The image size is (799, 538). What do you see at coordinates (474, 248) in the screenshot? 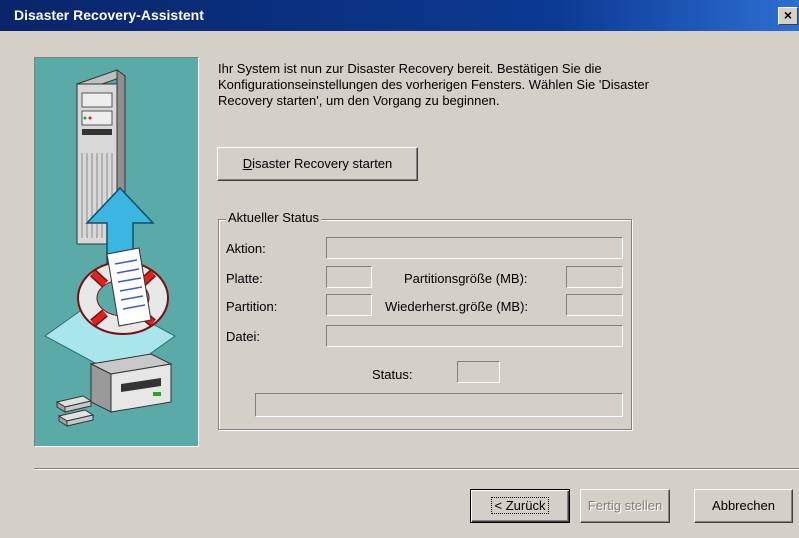
I see `aktion-field` at bounding box center [474, 248].